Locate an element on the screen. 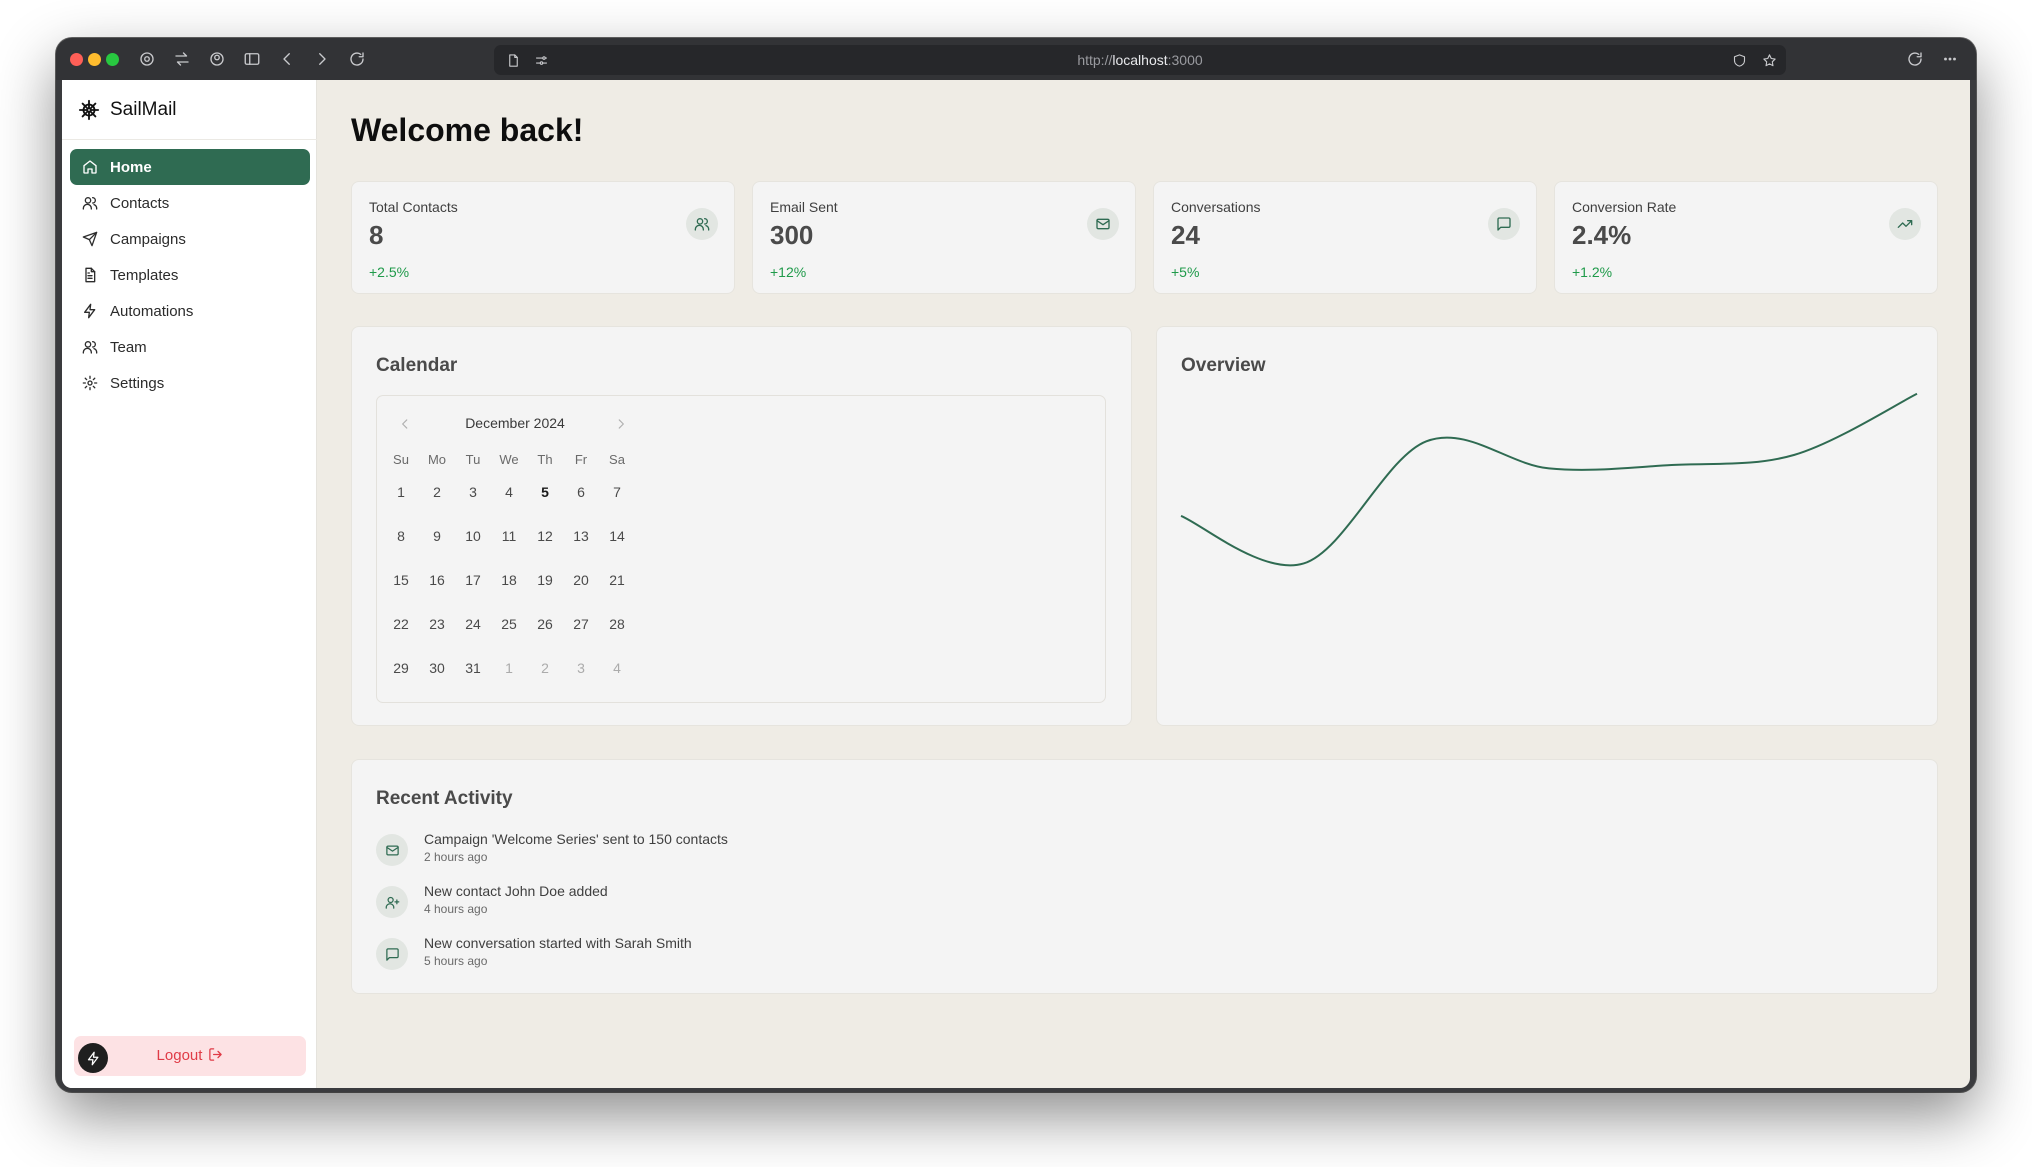 The height and width of the screenshot is (1167, 2032). sidebar-item-templates: Templates is located at coordinates (190, 275).